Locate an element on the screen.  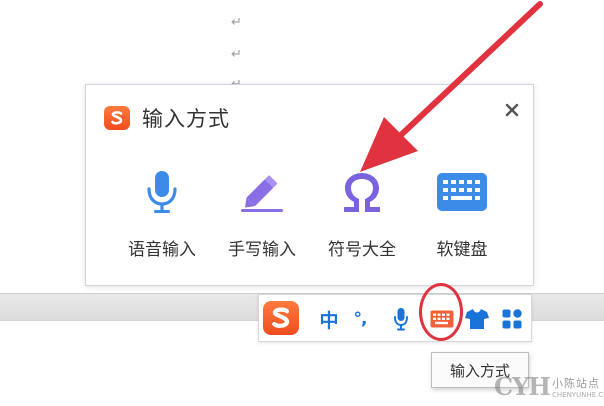
close-button is located at coordinates (512, 110).